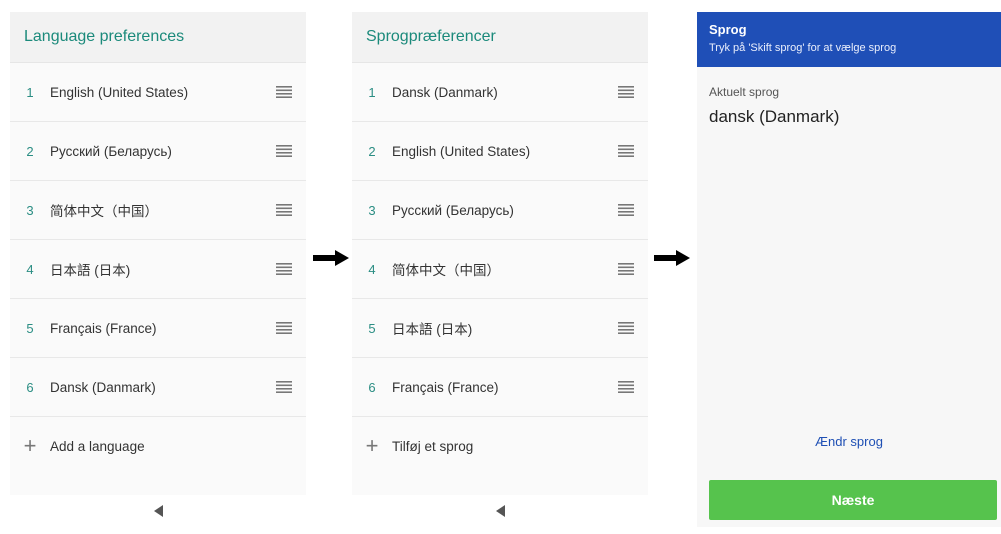 The height and width of the screenshot is (534, 1001). I want to click on screen-header: Language preferences, so click(158, 37).